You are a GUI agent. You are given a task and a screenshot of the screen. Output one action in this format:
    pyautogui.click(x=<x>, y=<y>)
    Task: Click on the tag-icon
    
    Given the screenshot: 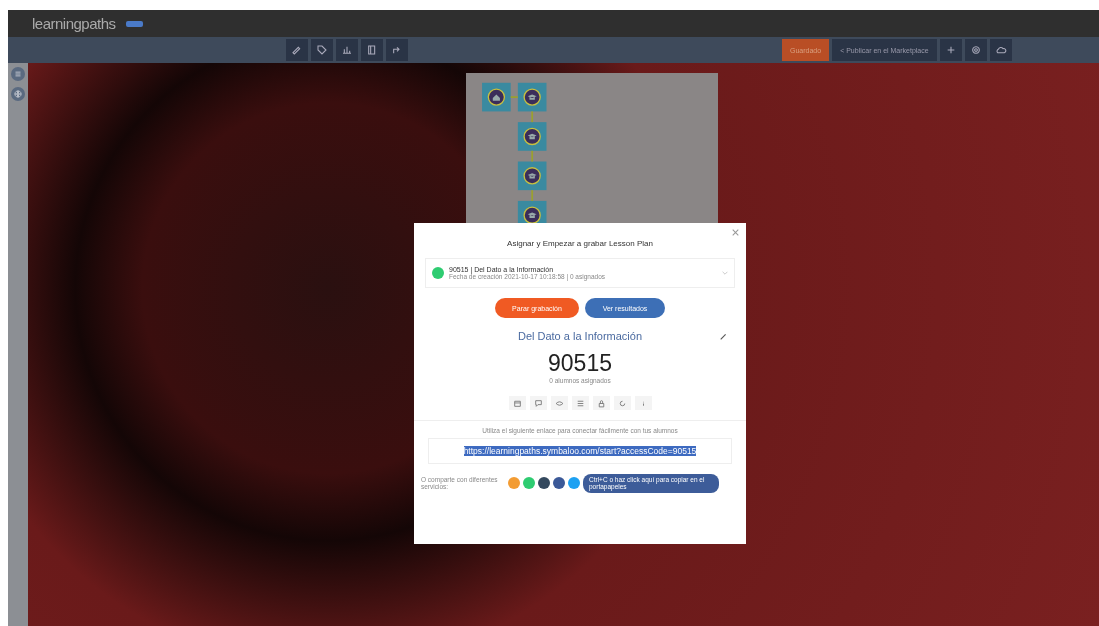 What is the action you would take?
    pyautogui.click(x=322, y=50)
    